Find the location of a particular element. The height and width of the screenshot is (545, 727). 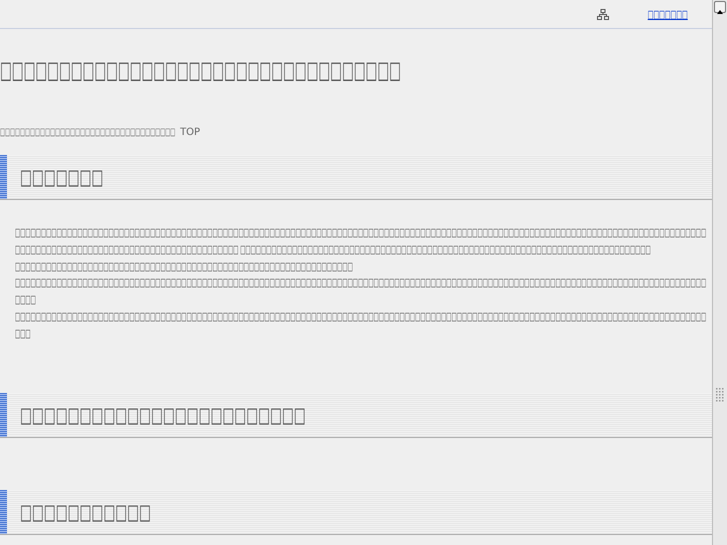

scroll-up-button is located at coordinates (720, 7).